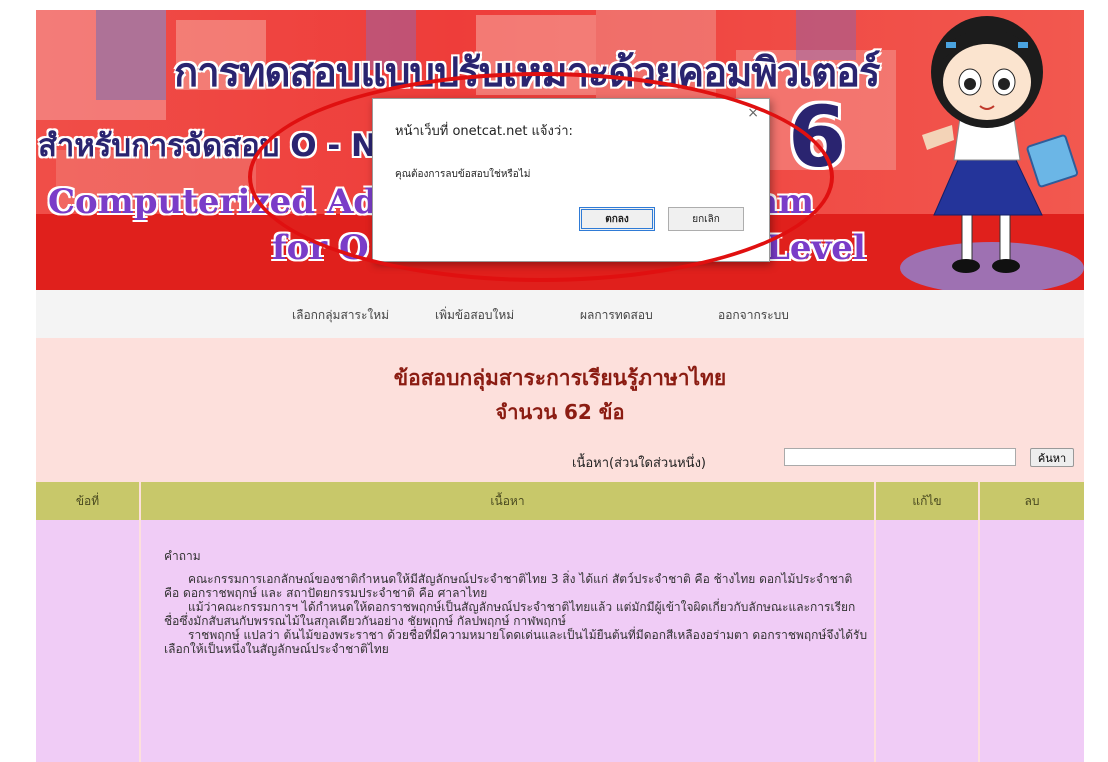 This screenshot has width=1108, height=762. Describe the element at coordinates (639, 463) in the screenshot. I see `search-label: เนื้อหา(ส่วนใดส่วนหนึ่ง)` at that location.